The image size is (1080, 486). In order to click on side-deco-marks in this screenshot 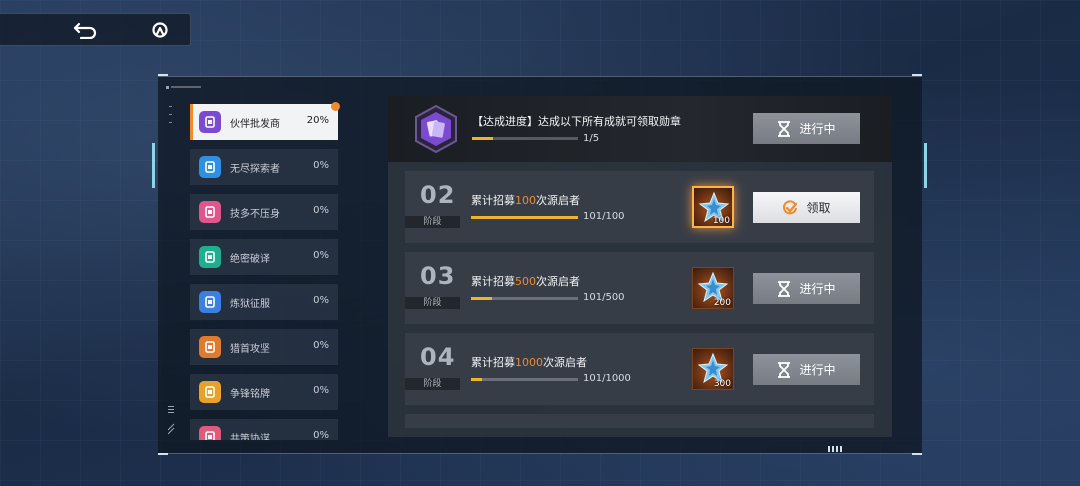, I will do `click(171, 270)`.